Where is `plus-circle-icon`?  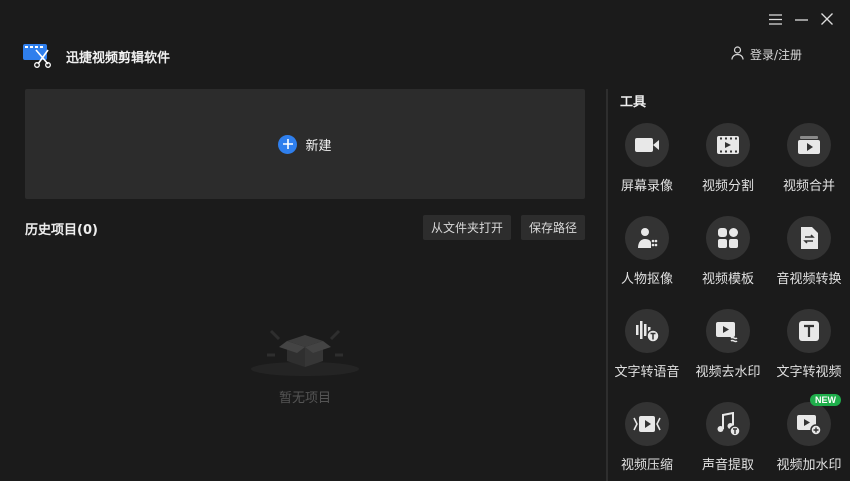
plus-circle-icon is located at coordinates (288, 144).